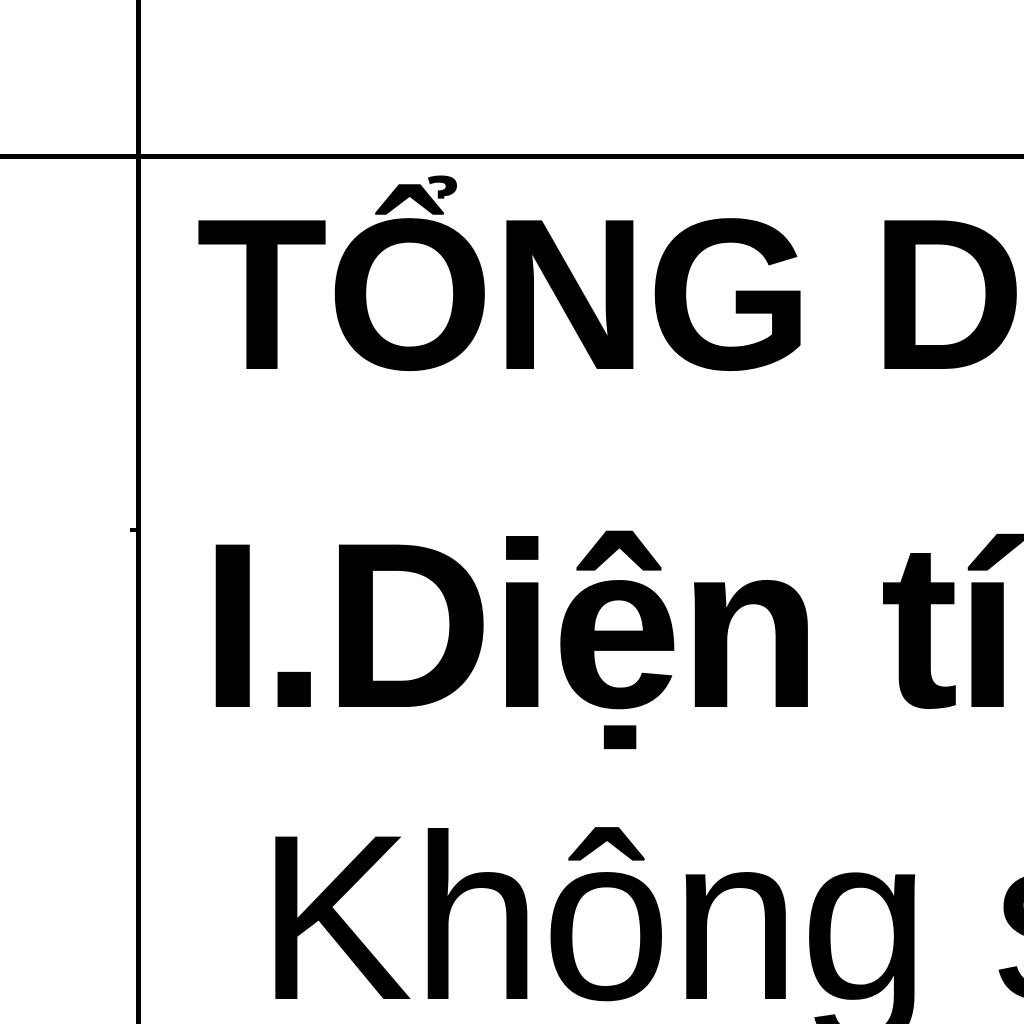 The image size is (1024, 1024). What do you see at coordinates (512, 156) in the screenshot?
I see `row-border` at bounding box center [512, 156].